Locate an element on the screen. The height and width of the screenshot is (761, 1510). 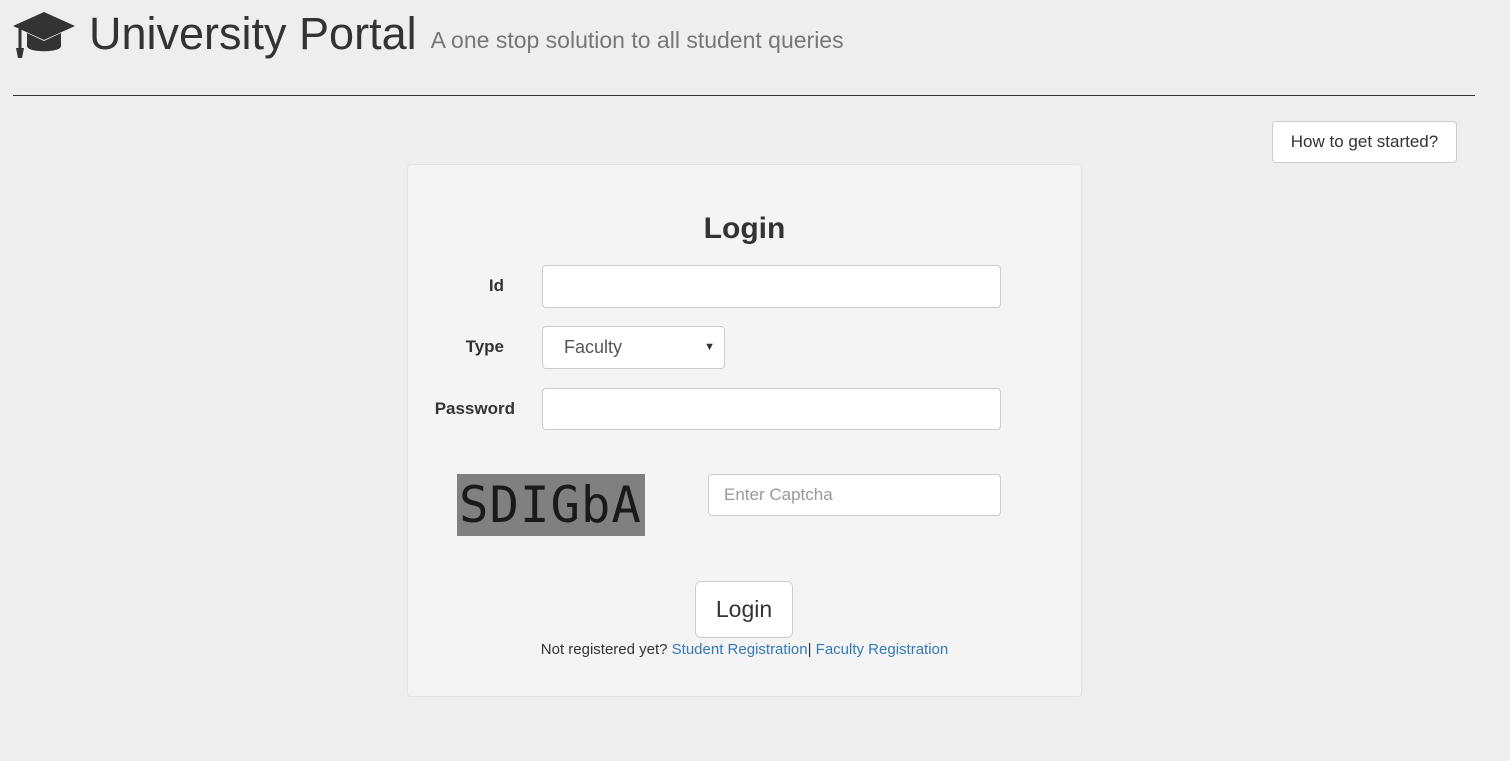
password-label: Password is located at coordinates (474, 408).